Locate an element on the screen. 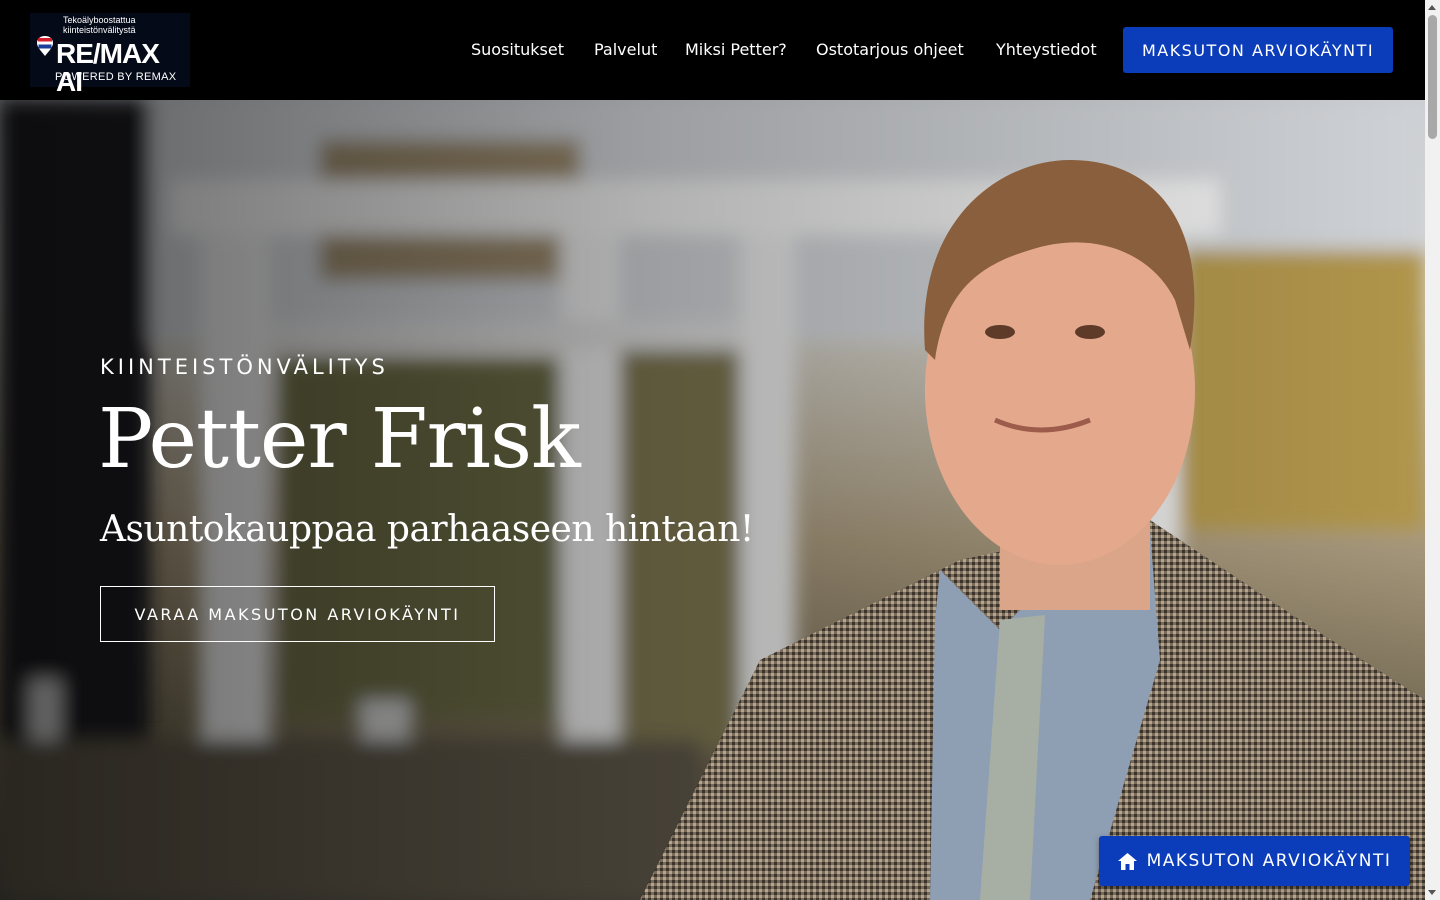 This screenshot has width=1440, height=900. home-icon is located at coordinates (1127, 861).